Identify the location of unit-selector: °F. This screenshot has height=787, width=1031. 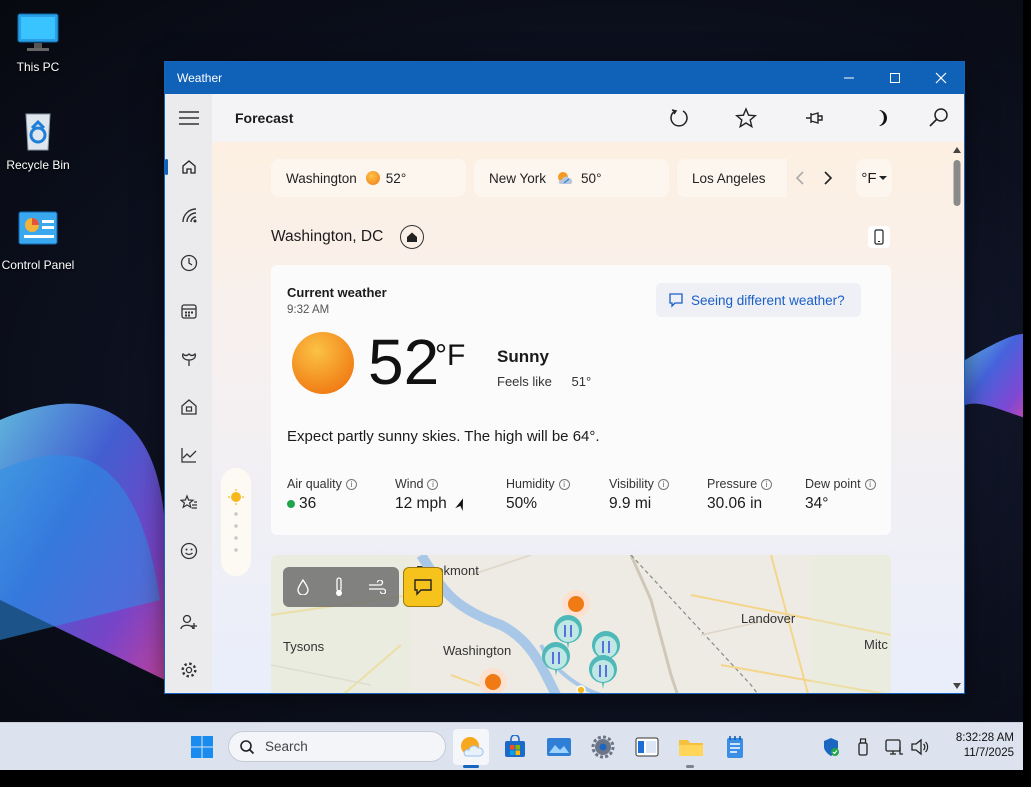
(874, 178).